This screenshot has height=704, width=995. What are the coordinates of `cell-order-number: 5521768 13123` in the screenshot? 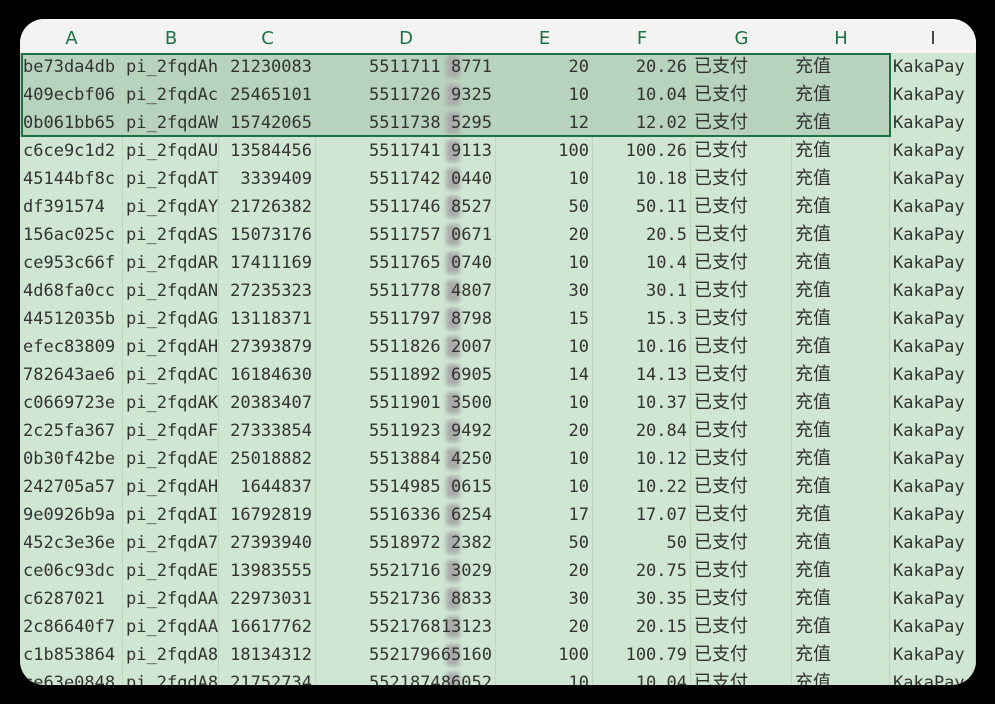 It's located at (406, 627).